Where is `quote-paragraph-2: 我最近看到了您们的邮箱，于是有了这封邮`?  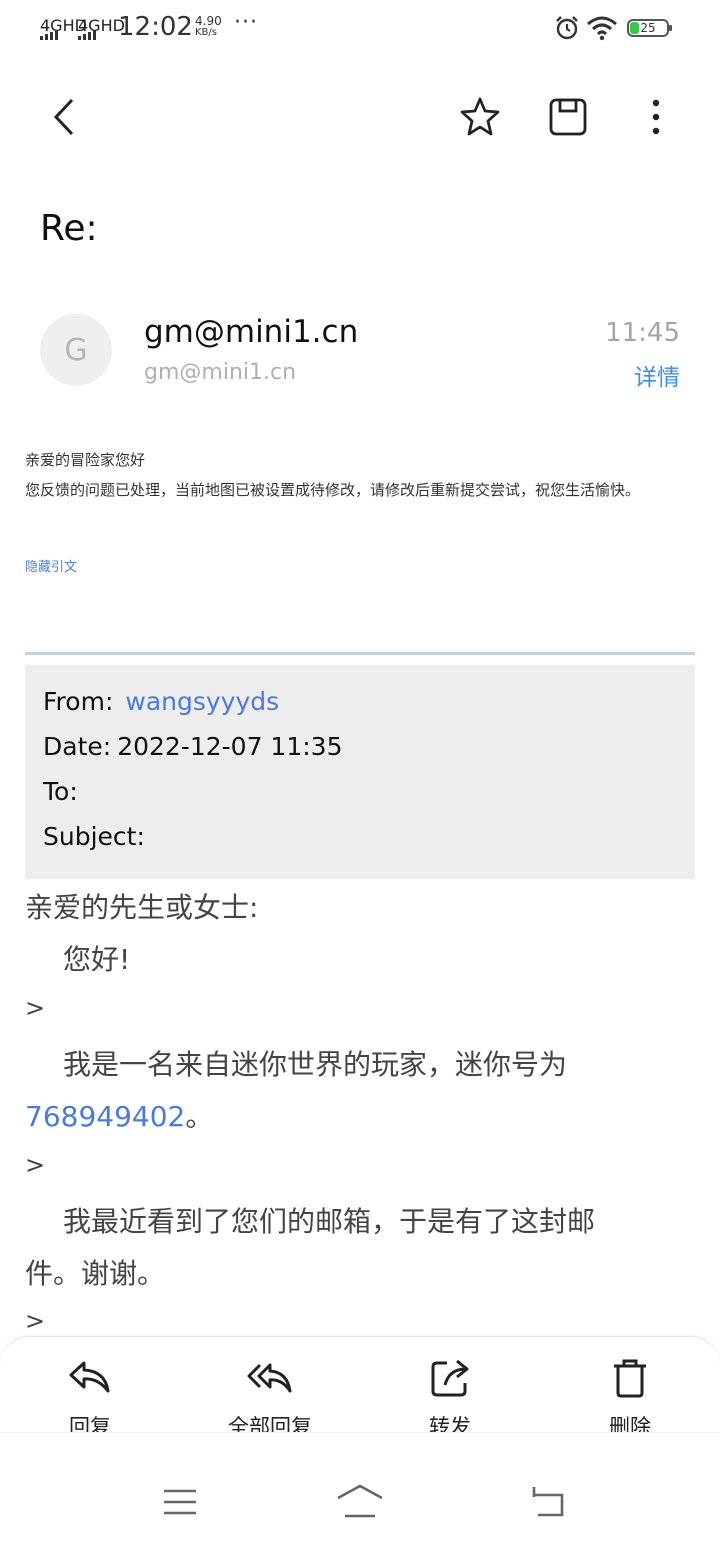 quote-paragraph-2: 我最近看到了您们的邮箱，于是有了这封邮 is located at coordinates (329, 1221).